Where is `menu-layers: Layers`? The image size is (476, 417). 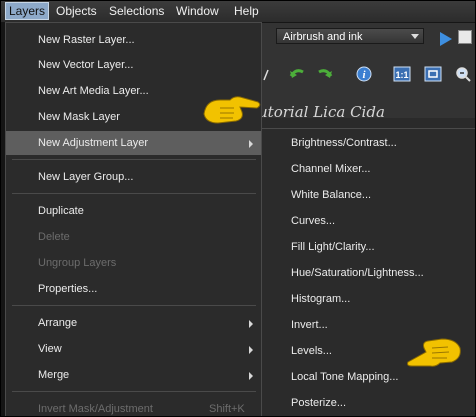 menu-layers: Layers is located at coordinates (27, 11).